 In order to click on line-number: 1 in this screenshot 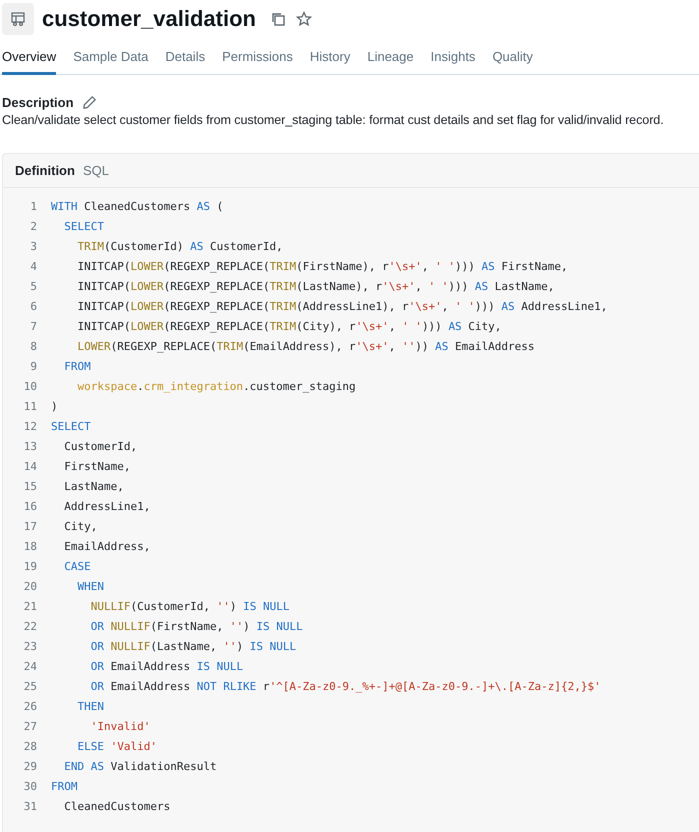, I will do `click(33, 206)`.